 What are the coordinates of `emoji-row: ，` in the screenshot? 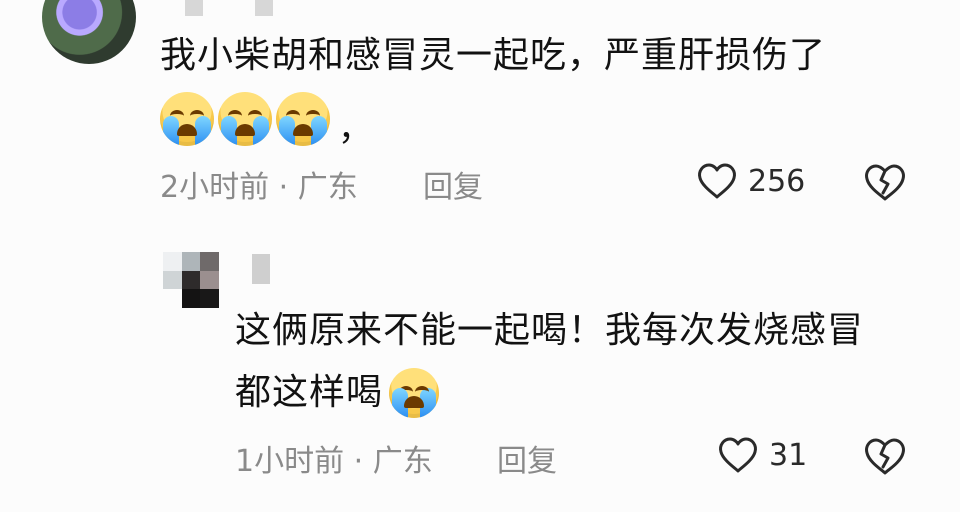 It's located at (266, 119).